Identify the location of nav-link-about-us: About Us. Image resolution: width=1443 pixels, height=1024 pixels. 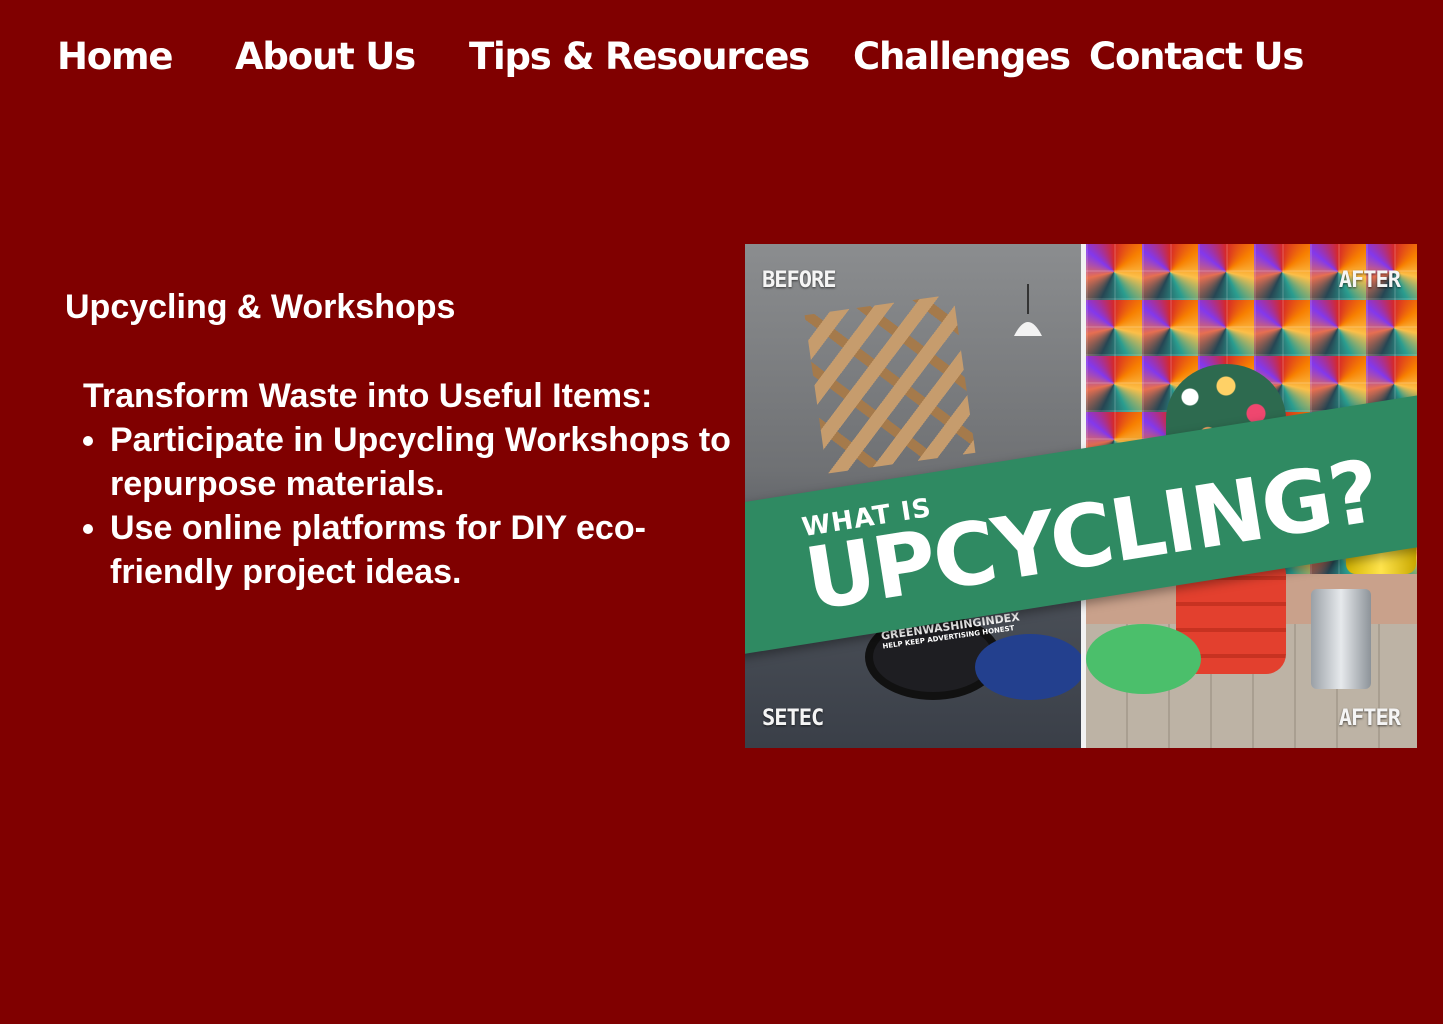
(325, 57).